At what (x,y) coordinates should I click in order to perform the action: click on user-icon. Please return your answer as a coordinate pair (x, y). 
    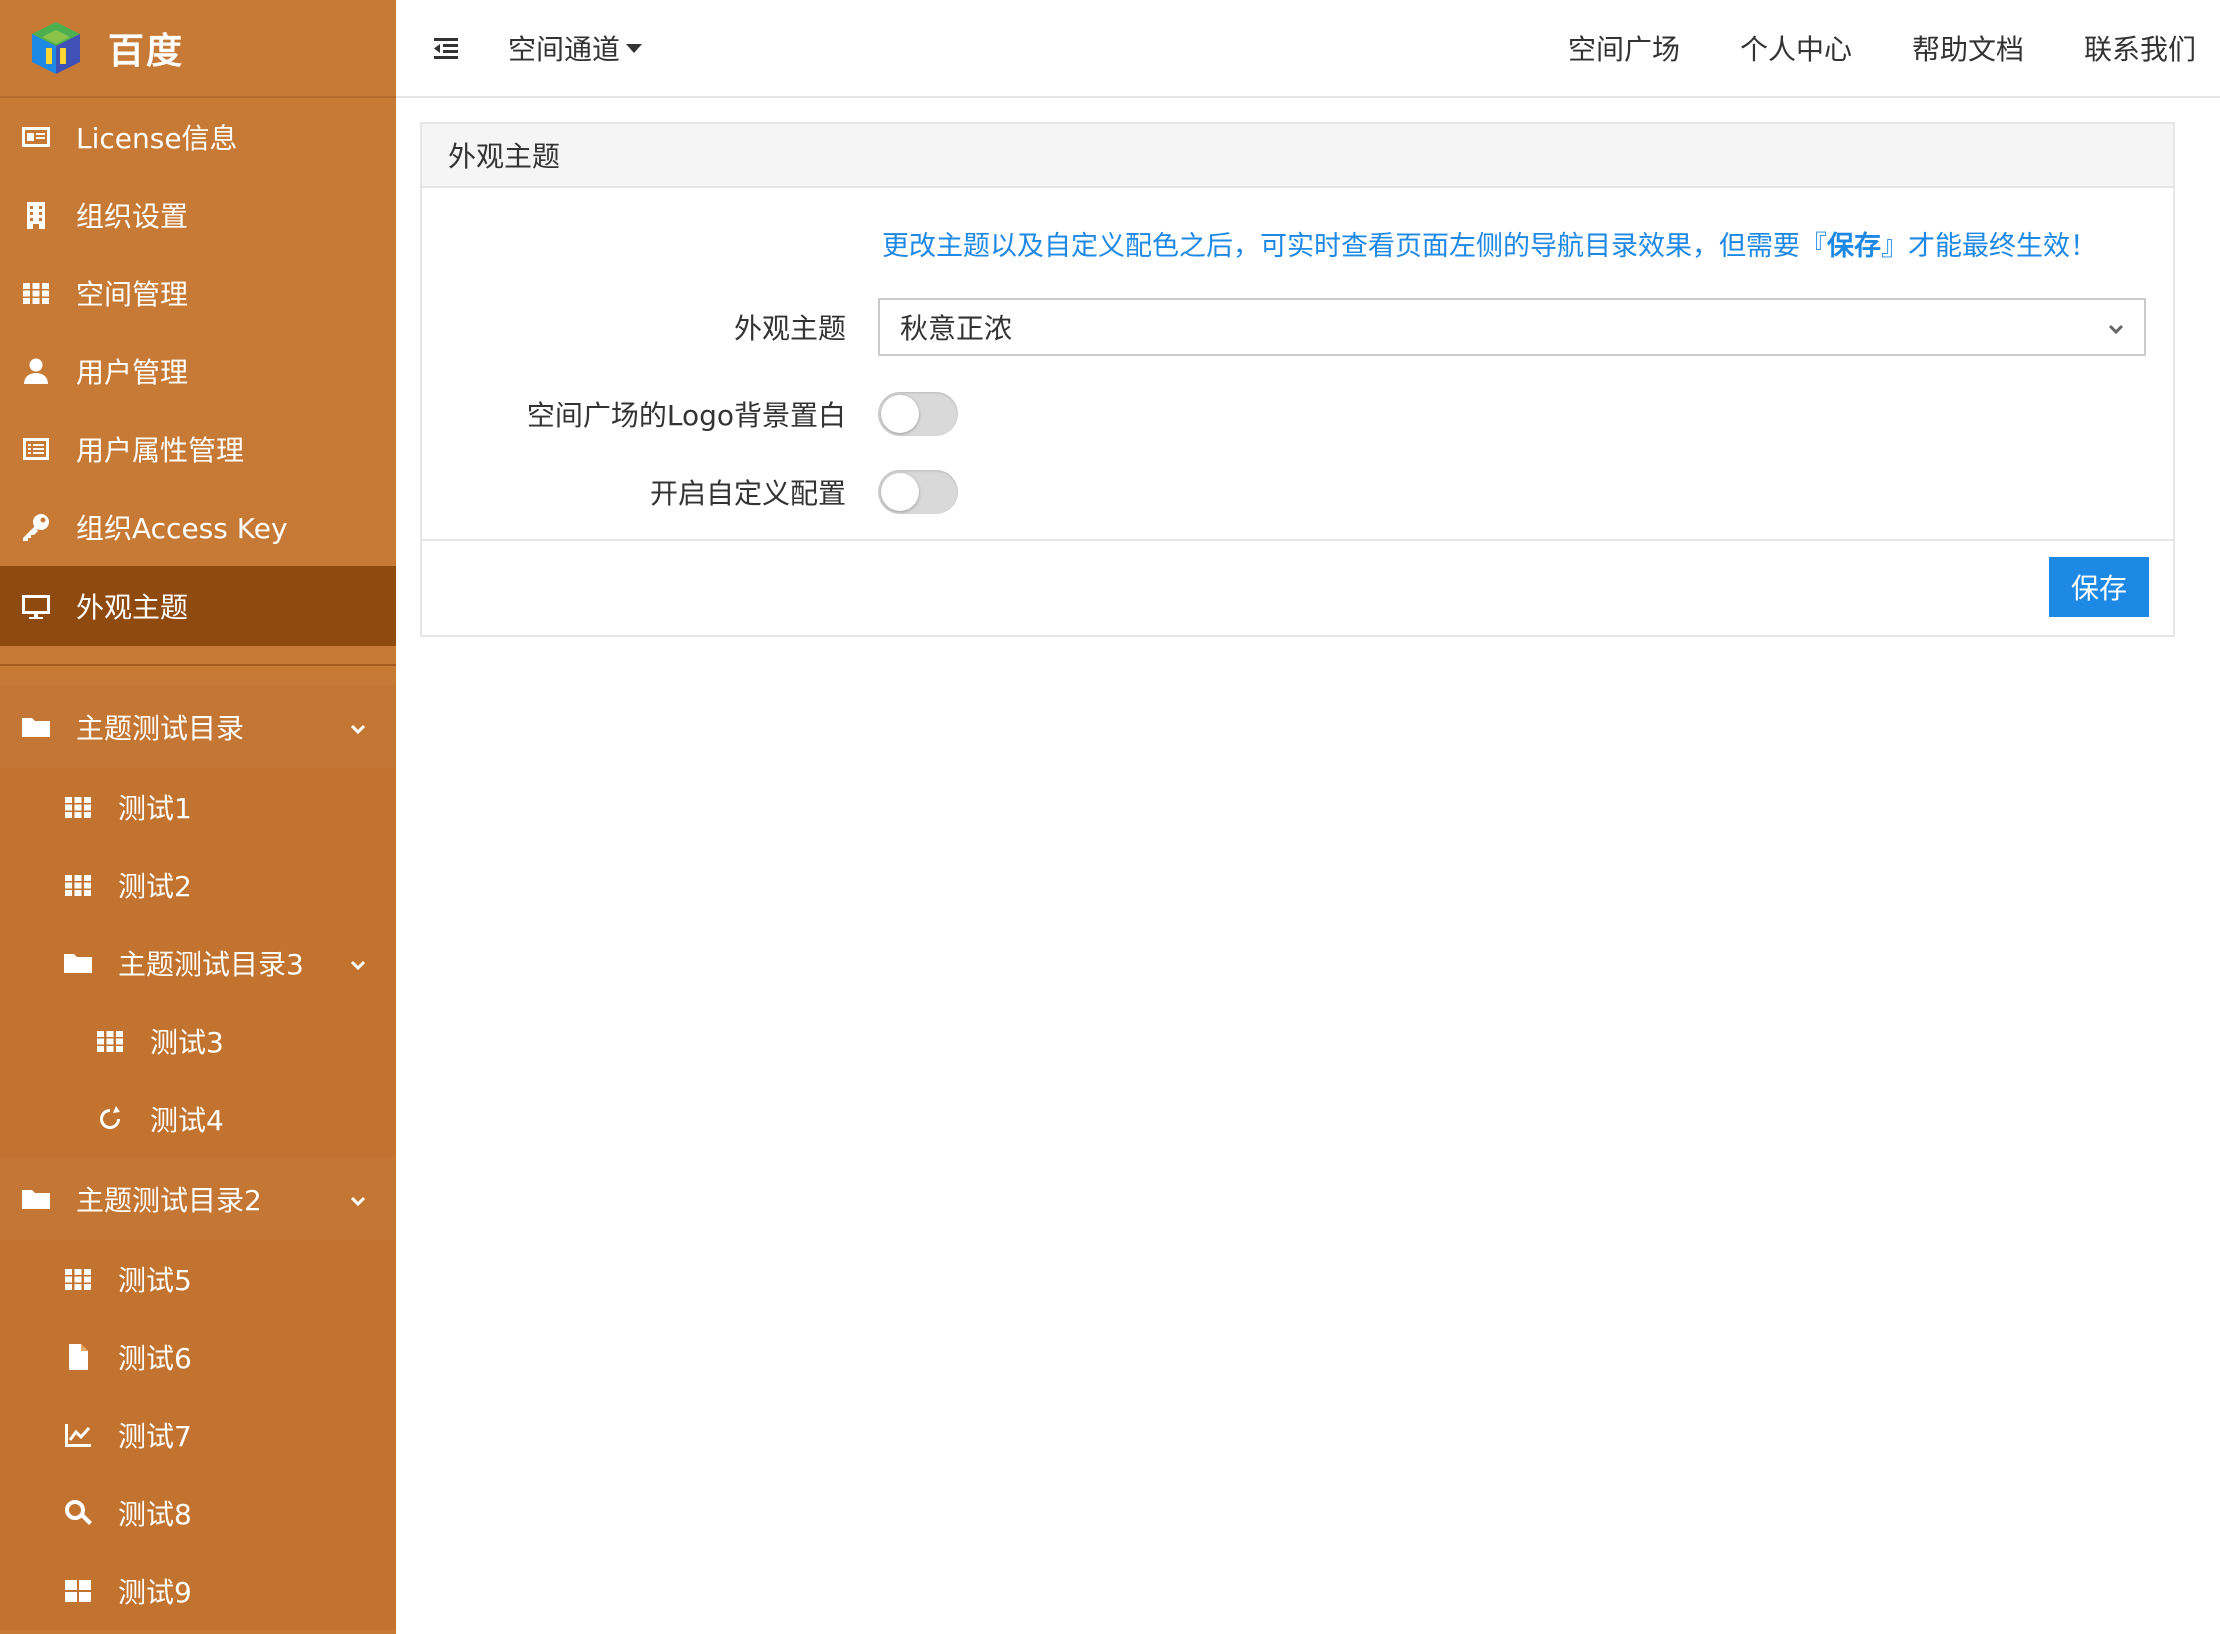
    Looking at the image, I should click on (36, 371).